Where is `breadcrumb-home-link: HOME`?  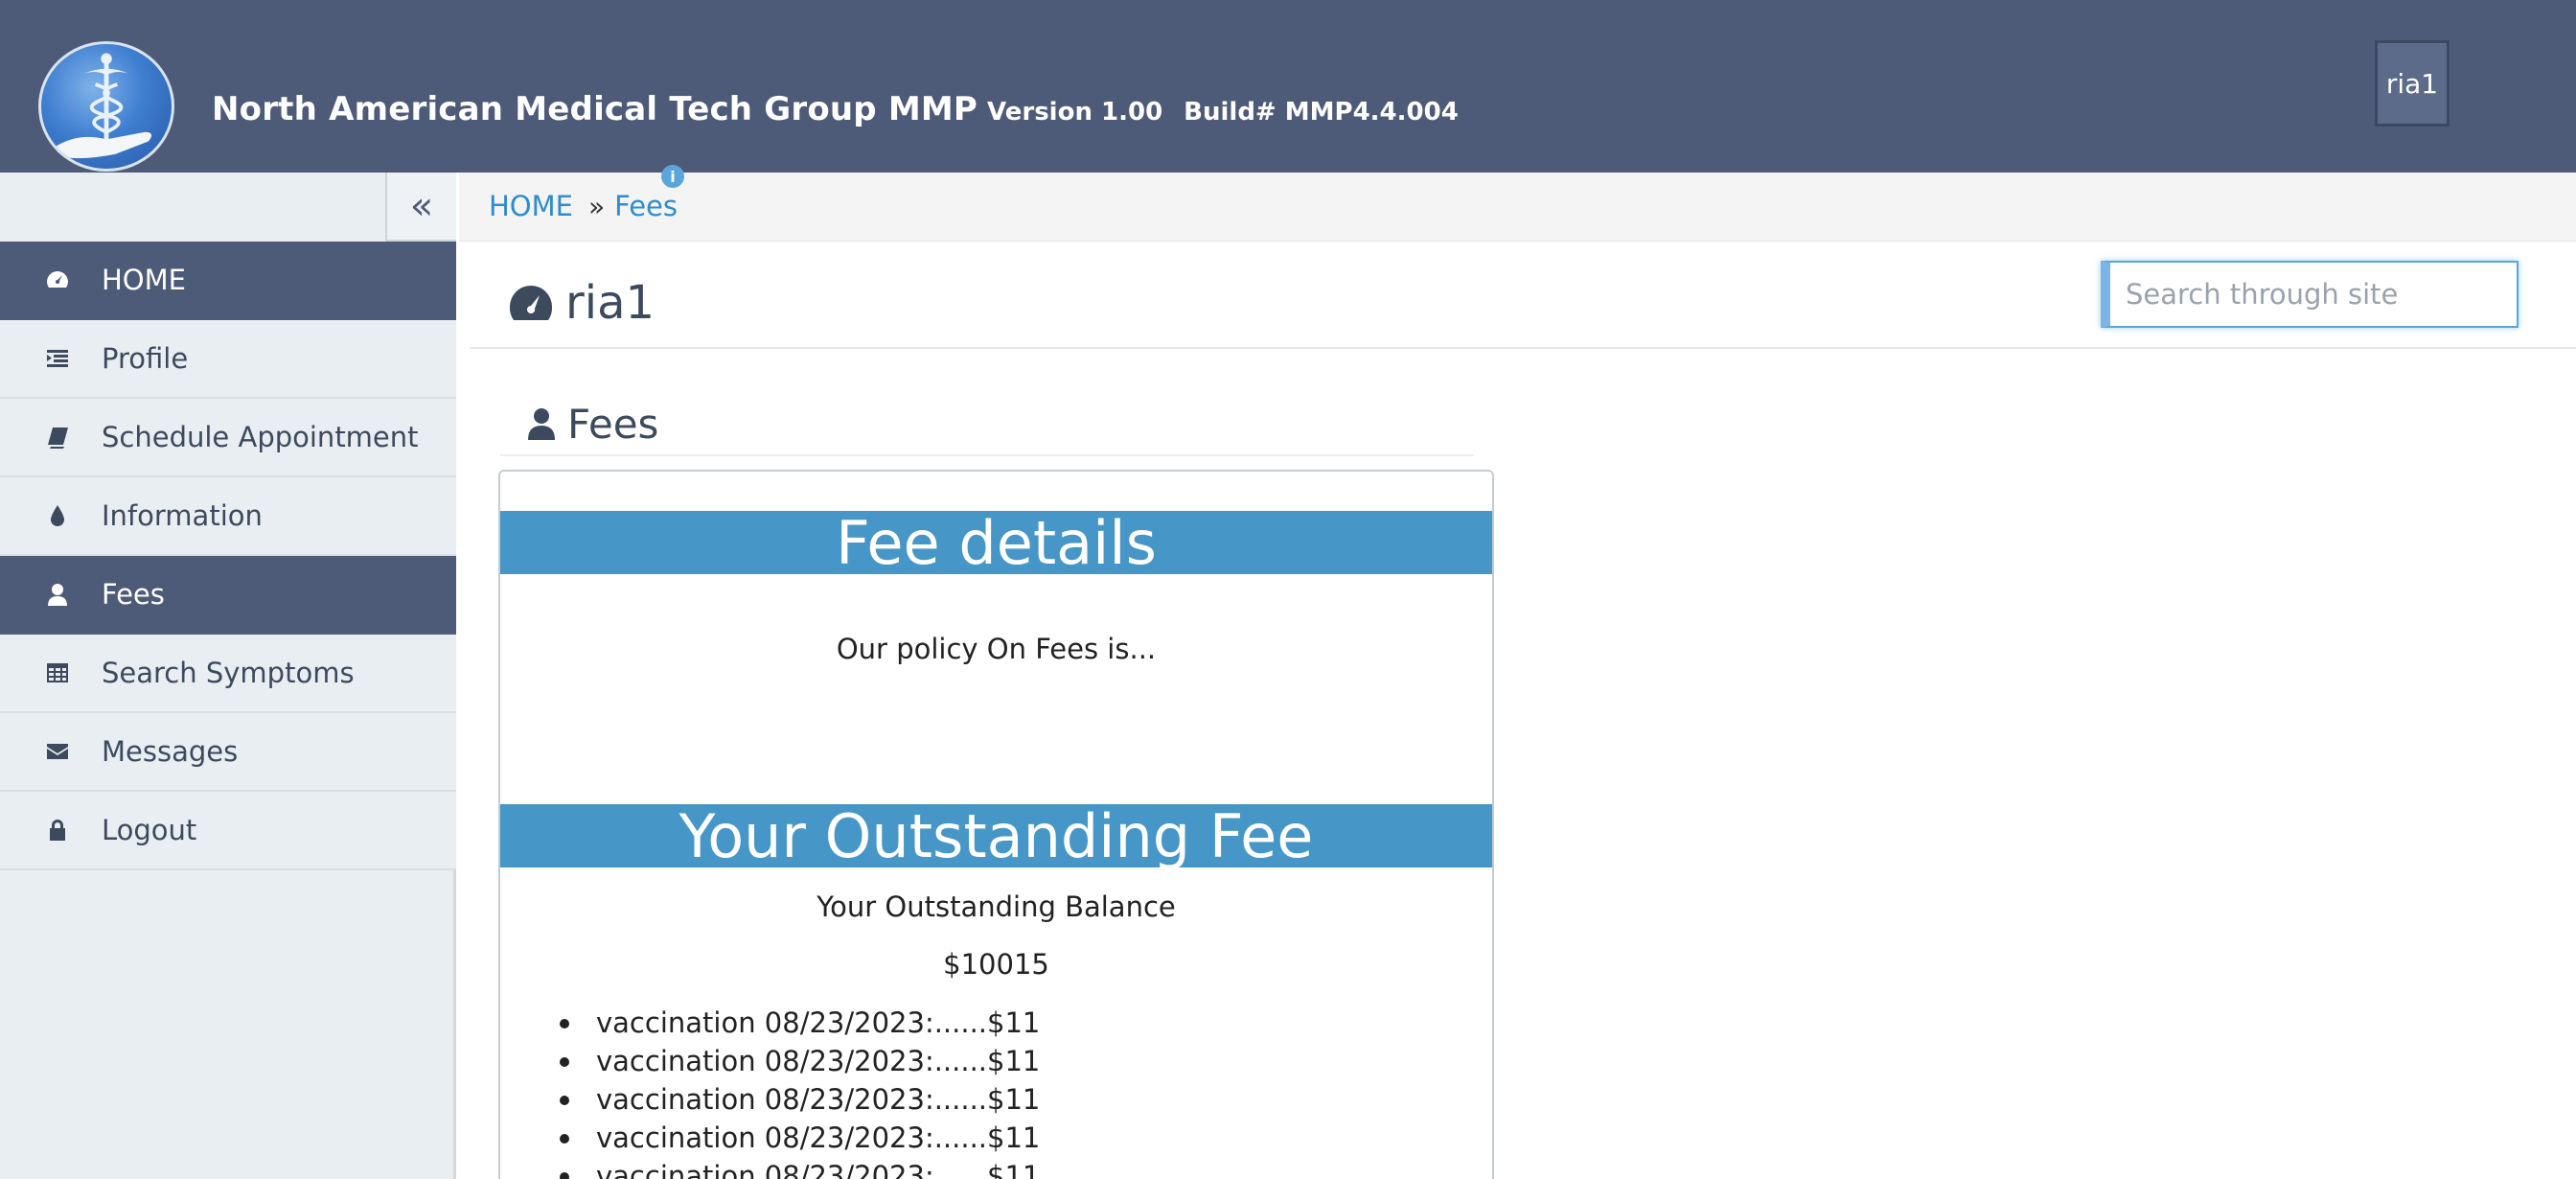
breadcrumb-home-link: HOME is located at coordinates (531, 206).